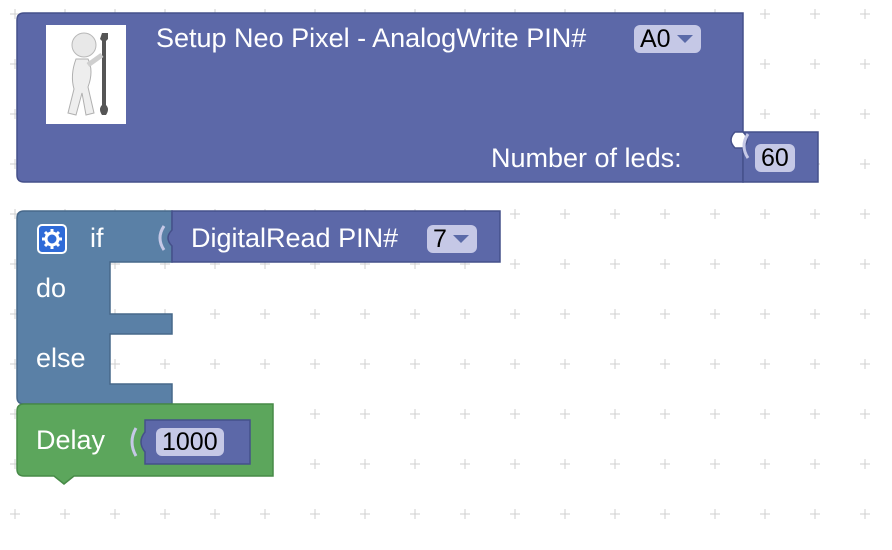 This screenshot has height=550, width=892. Describe the element at coordinates (190, 442) in the screenshot. I see `delay-value-field: 1000` at that location.